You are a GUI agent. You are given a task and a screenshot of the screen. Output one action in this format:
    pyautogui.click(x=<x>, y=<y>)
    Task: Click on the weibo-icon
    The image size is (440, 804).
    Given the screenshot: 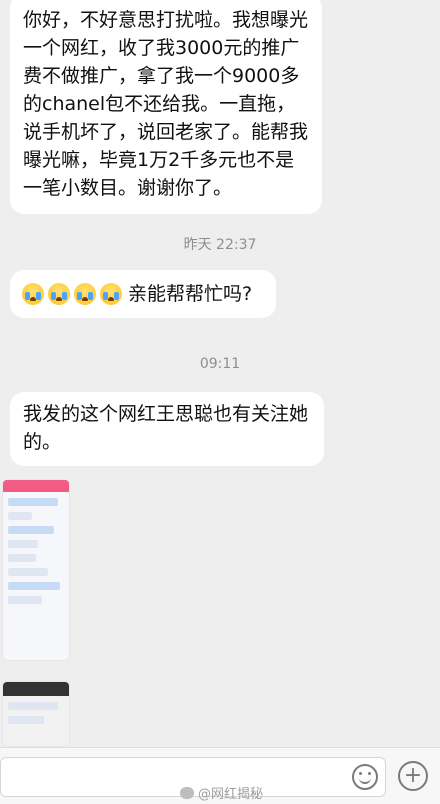 What is the action you would take?
    pyautogui.click(x=187, y=792)
    